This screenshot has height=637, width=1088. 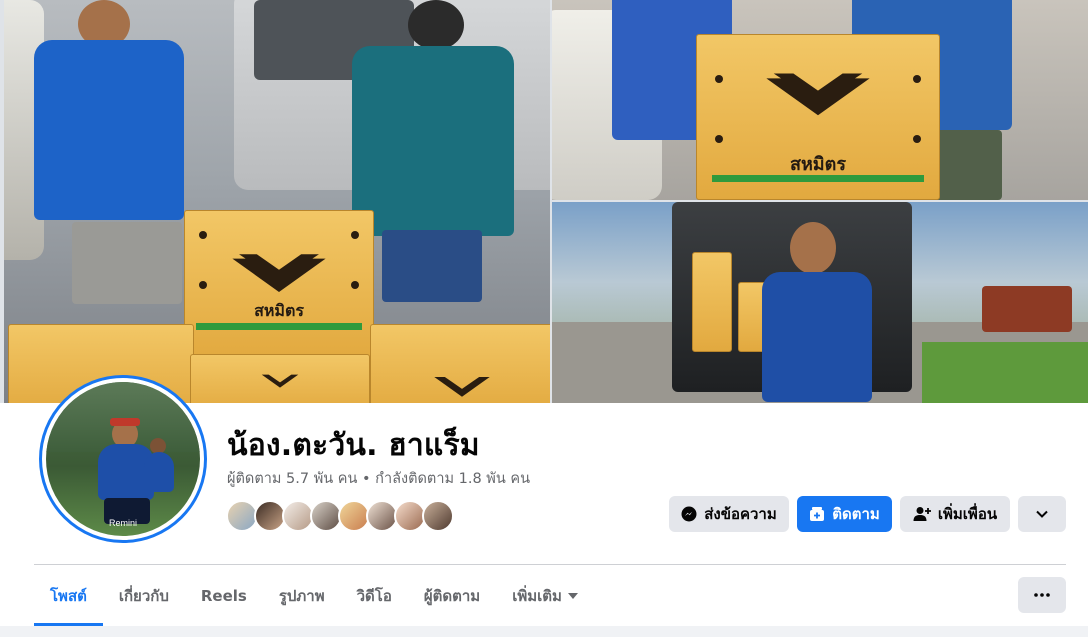 I want to click on more-options-button, so click(x=1042, y=595).